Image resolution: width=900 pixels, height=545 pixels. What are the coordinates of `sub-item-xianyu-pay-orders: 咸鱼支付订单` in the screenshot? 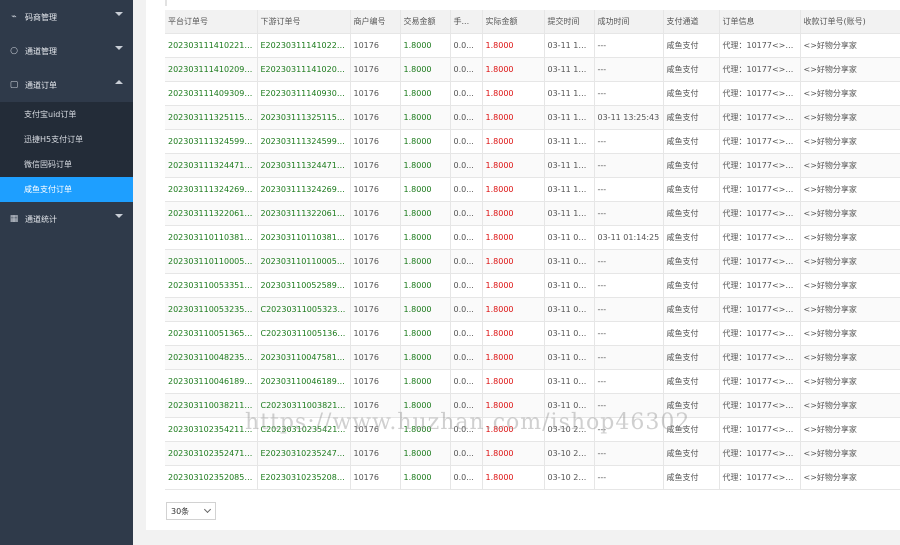 It's located at (66, 189).